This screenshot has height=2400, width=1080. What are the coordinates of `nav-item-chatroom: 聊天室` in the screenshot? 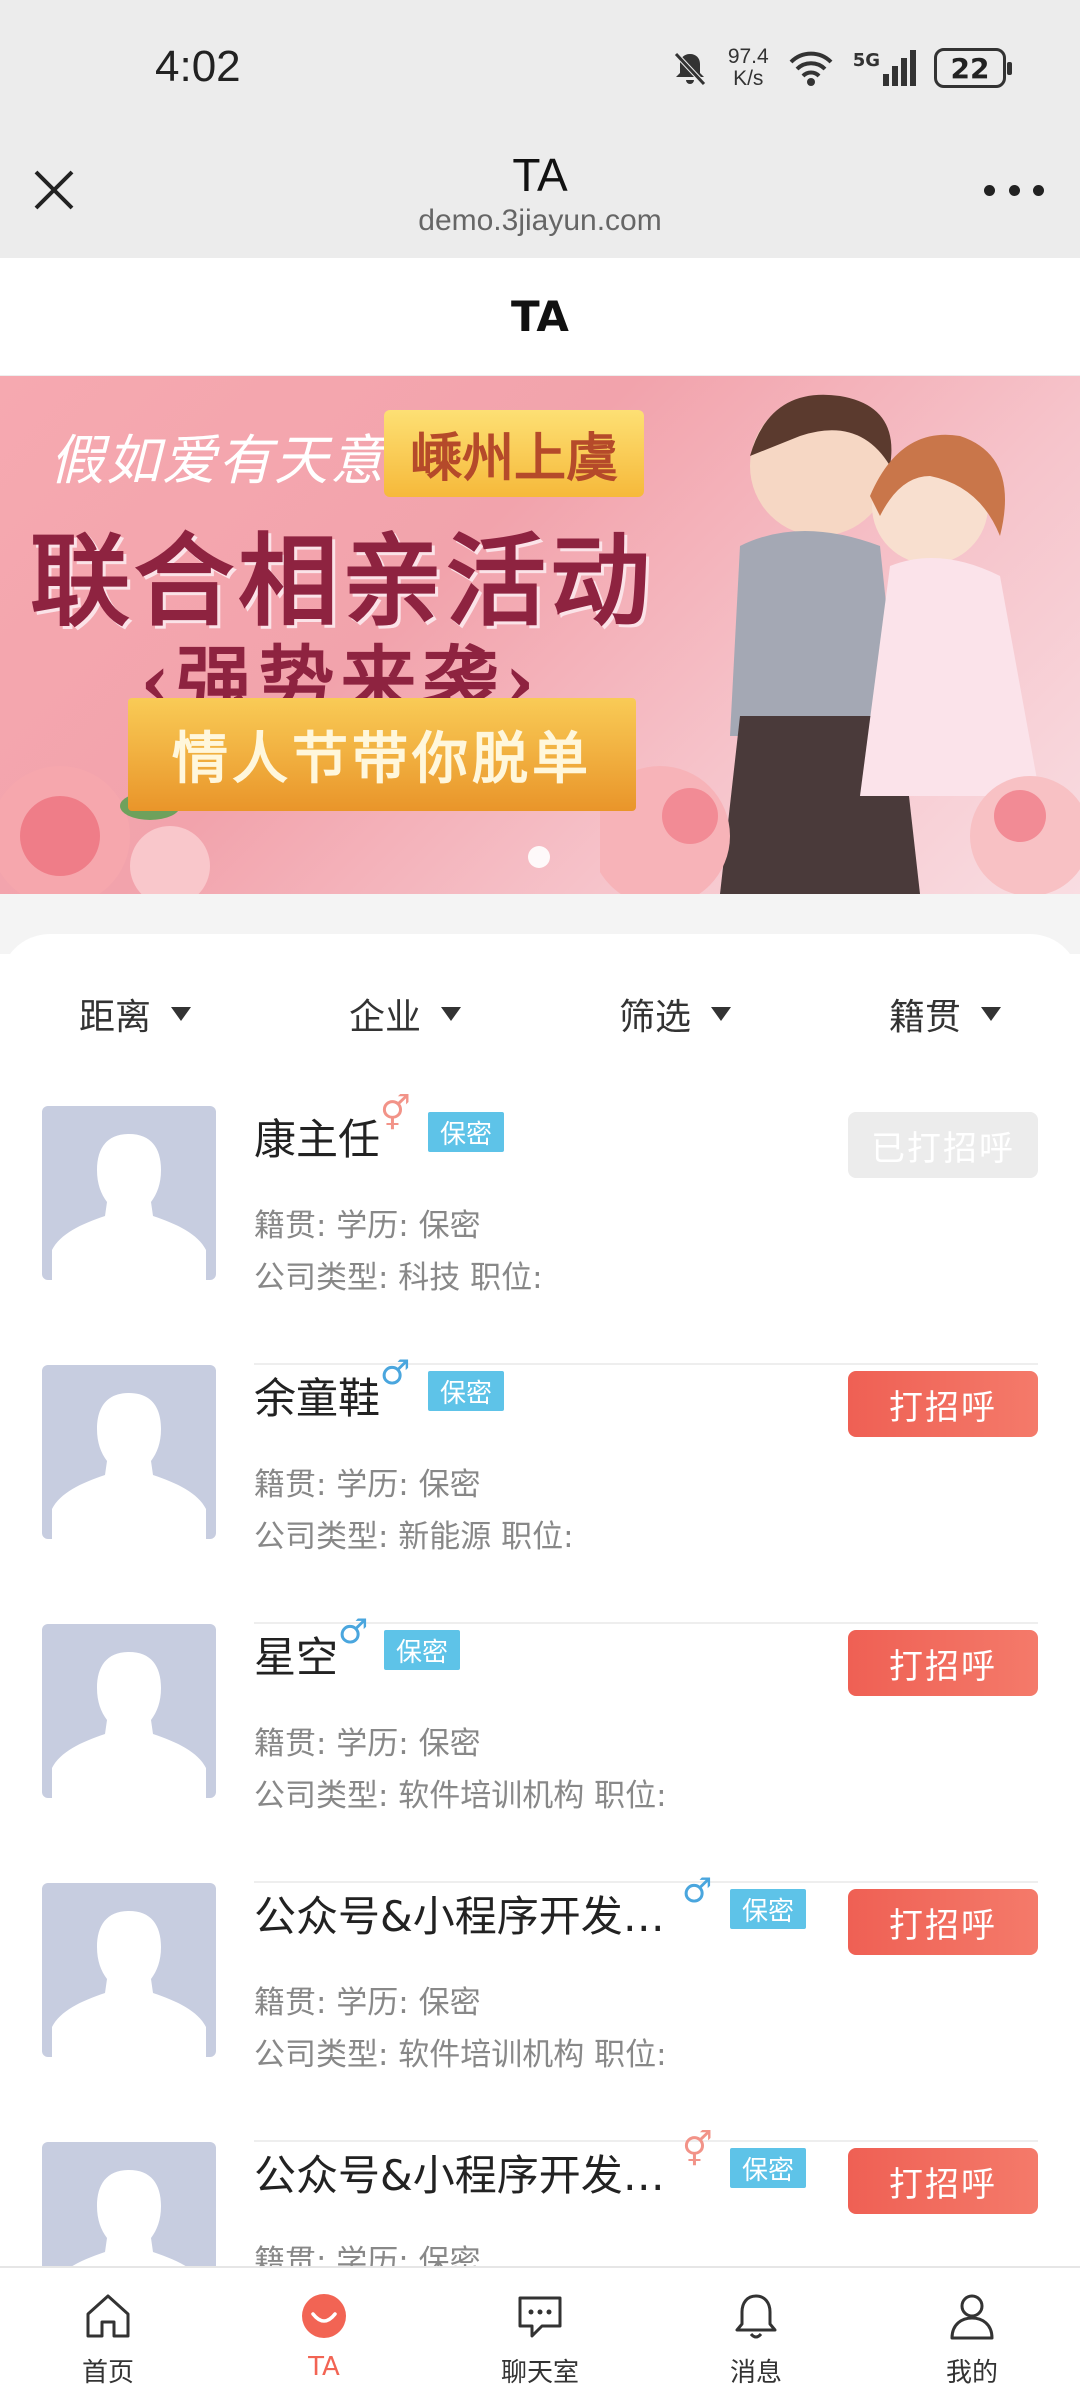 It's located at (540, 2334).